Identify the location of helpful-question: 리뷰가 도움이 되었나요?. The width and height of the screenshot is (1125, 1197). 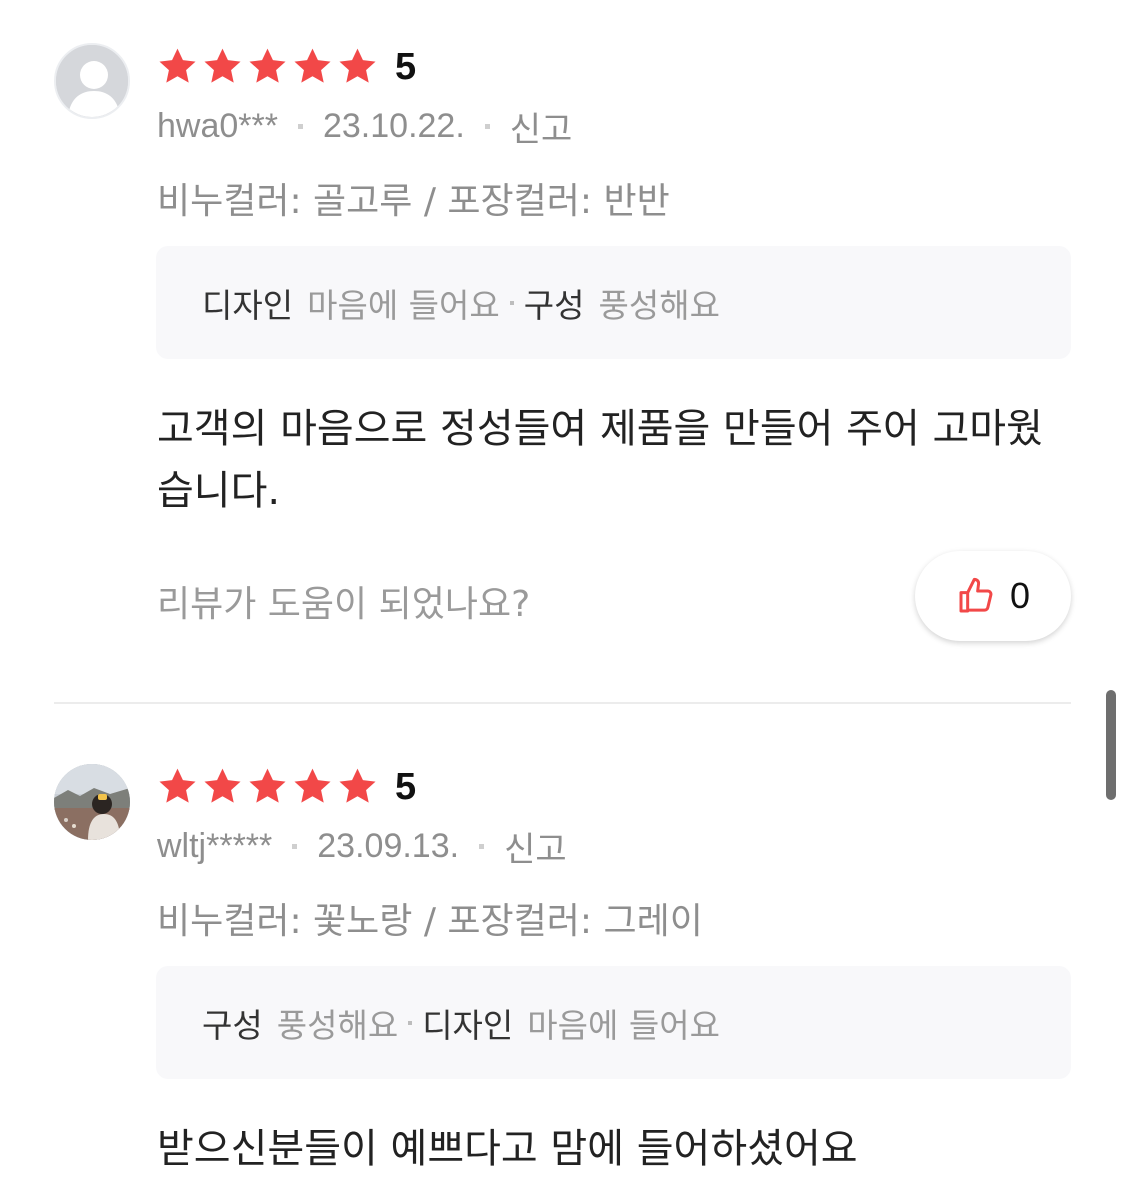
(344, 604).